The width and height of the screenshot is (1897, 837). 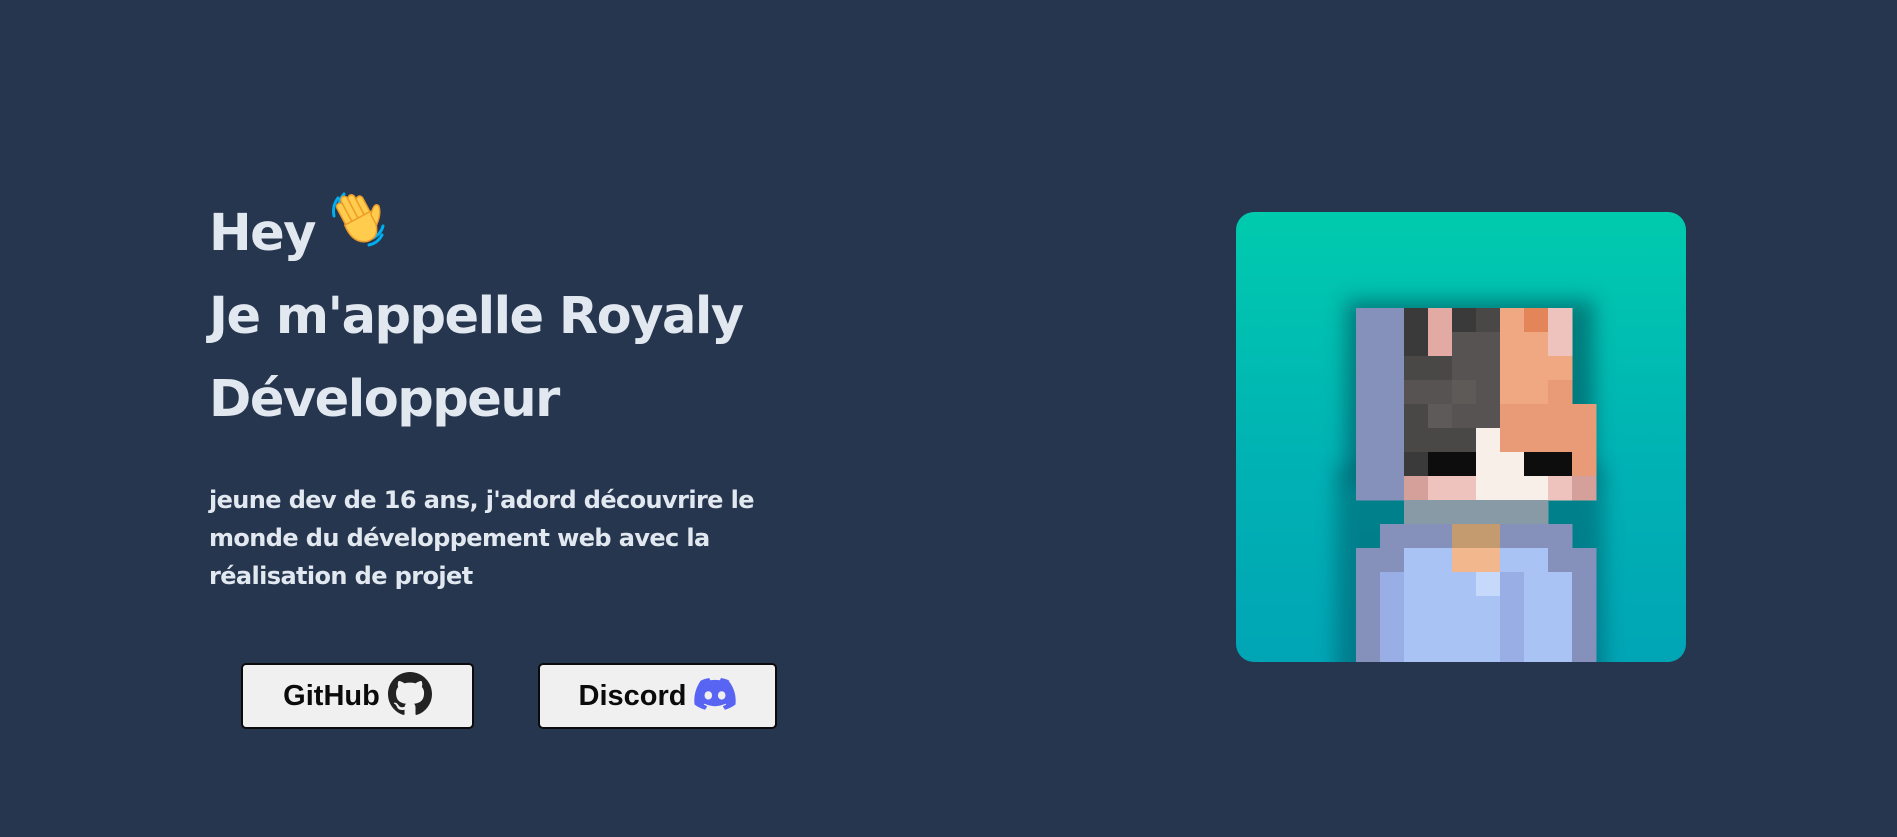 I want to click on name-line: Je m'appelle Royaly, so click(x=476, y=316).